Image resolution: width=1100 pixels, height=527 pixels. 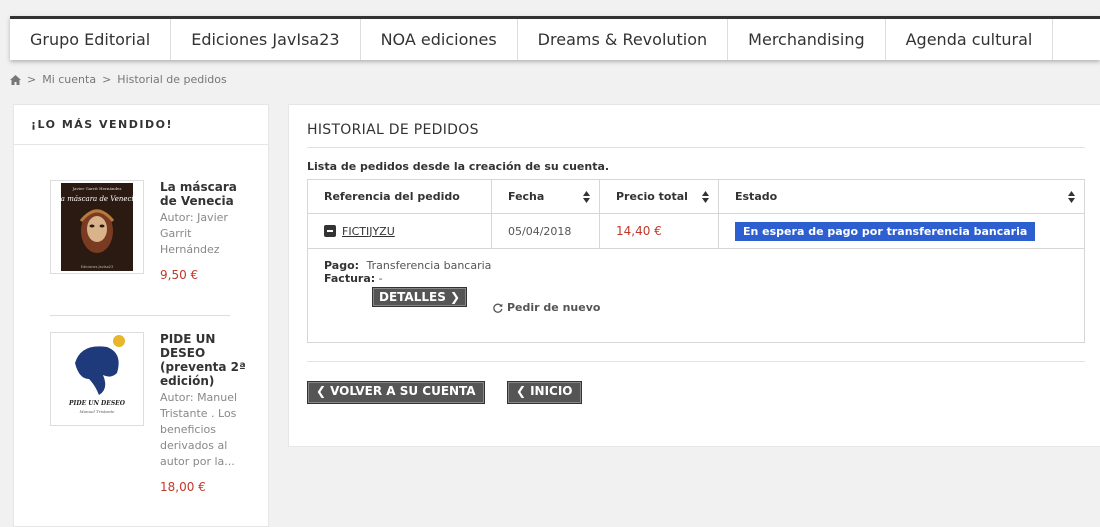 I want to click on header-reference: Referencia del pedido, so click(x=400, y=196).